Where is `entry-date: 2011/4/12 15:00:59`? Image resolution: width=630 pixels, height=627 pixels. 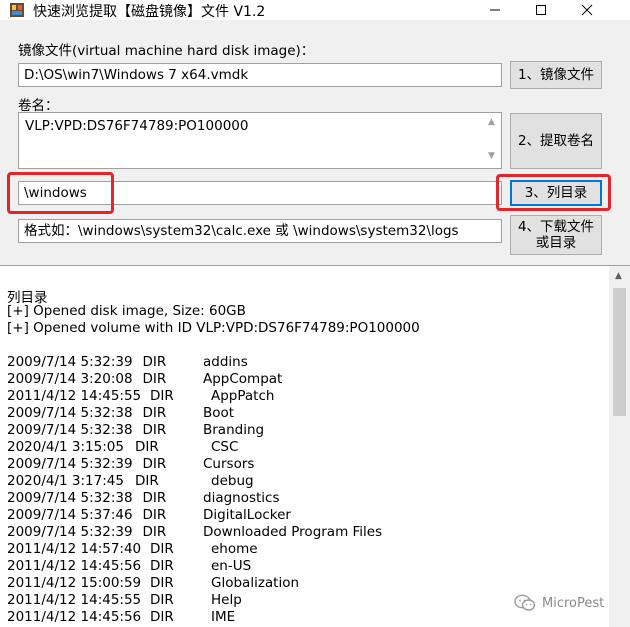 entry-date: 2011/4/12 15:00:59 is located at coordinates (74, 583).